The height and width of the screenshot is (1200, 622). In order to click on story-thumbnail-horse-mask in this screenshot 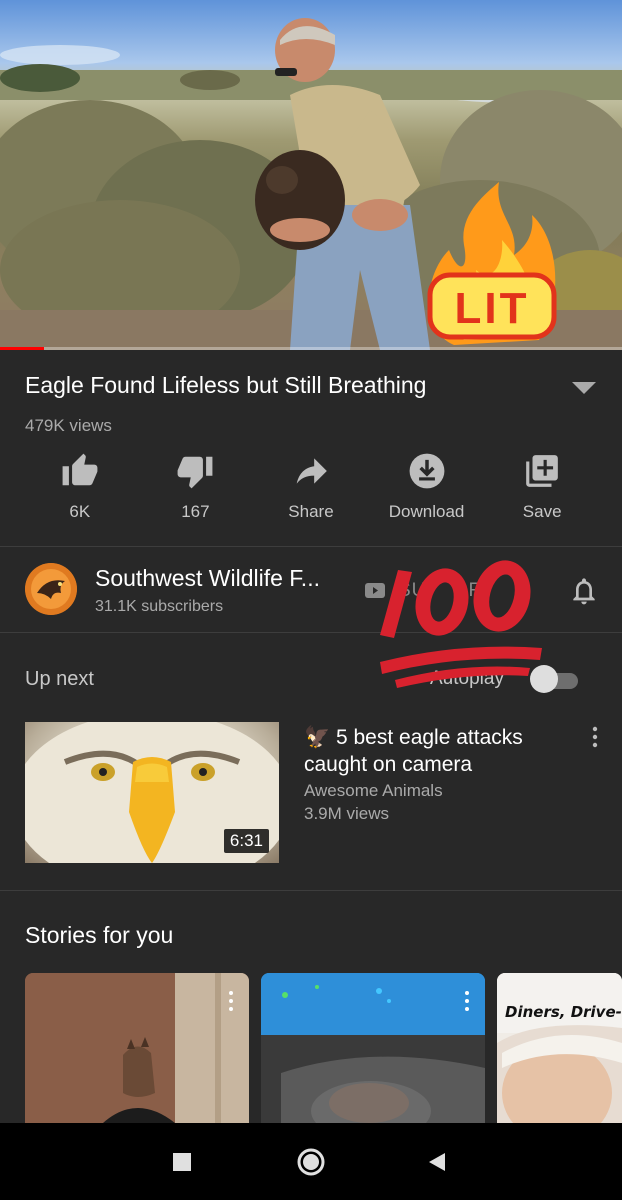, I will do `click(137, 1053)`.